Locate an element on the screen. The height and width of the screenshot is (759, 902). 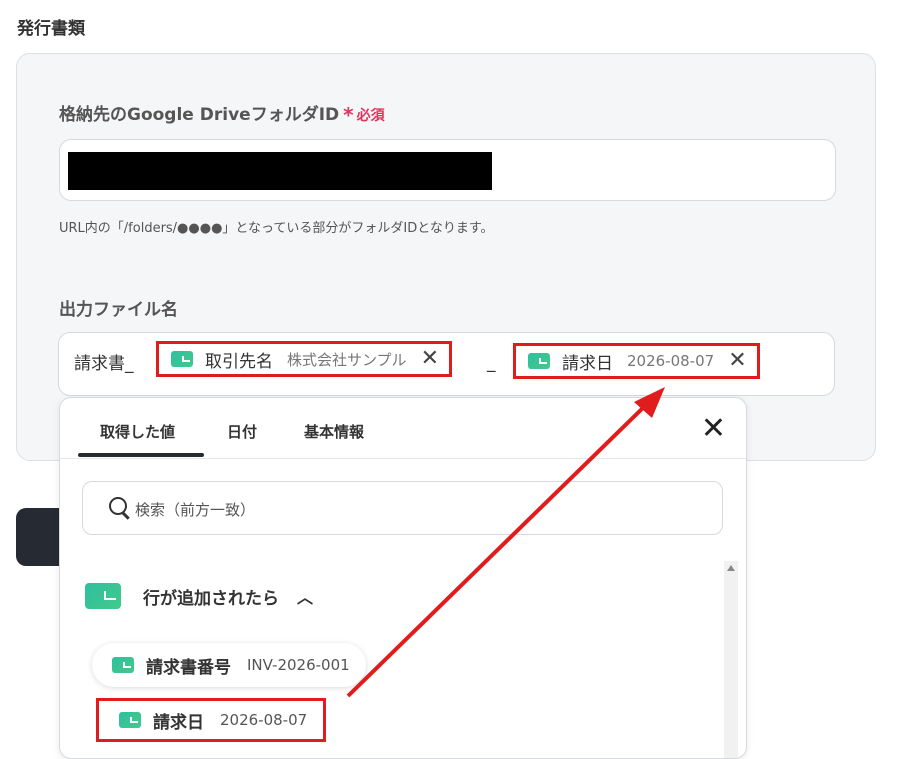
search-placeholder: 検索（前方一致） is located at coordinates (195, 510).